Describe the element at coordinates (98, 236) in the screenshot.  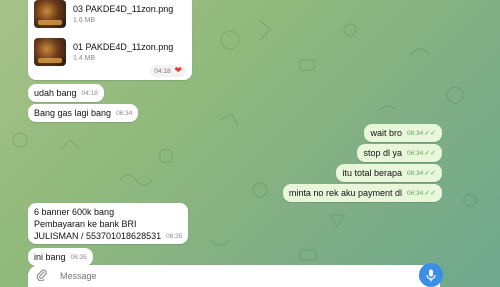
I see `message-line: JULISMAN / 553701018628531` at that location.